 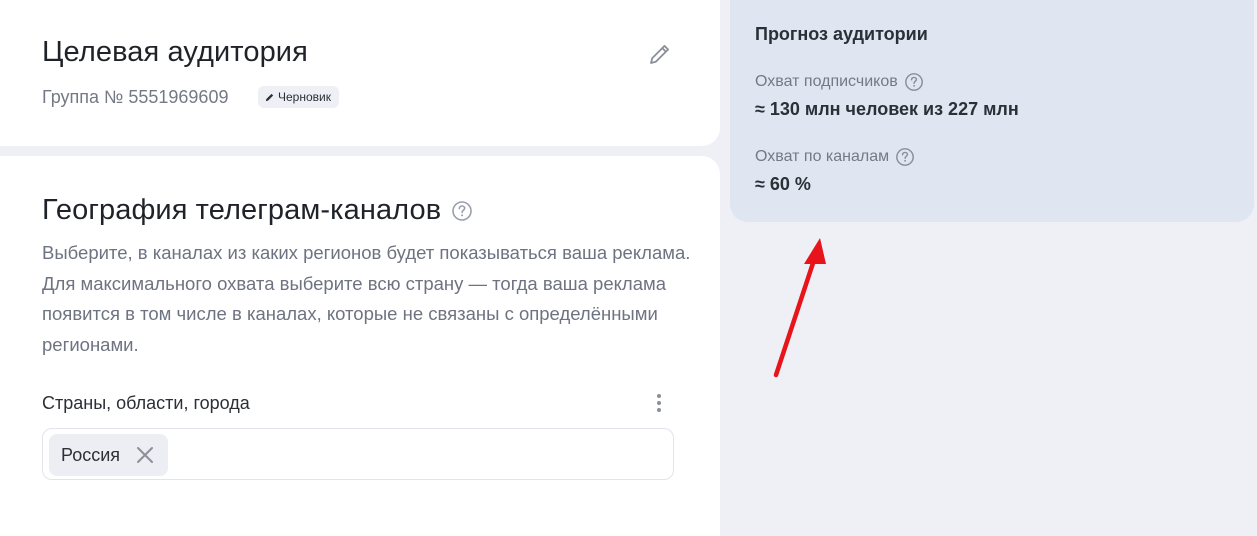 What do you see at coordinates (822, 156) in the screenshot?
I see `channels-reach-label: Охват по каналам` at bounding box center [822, 156].